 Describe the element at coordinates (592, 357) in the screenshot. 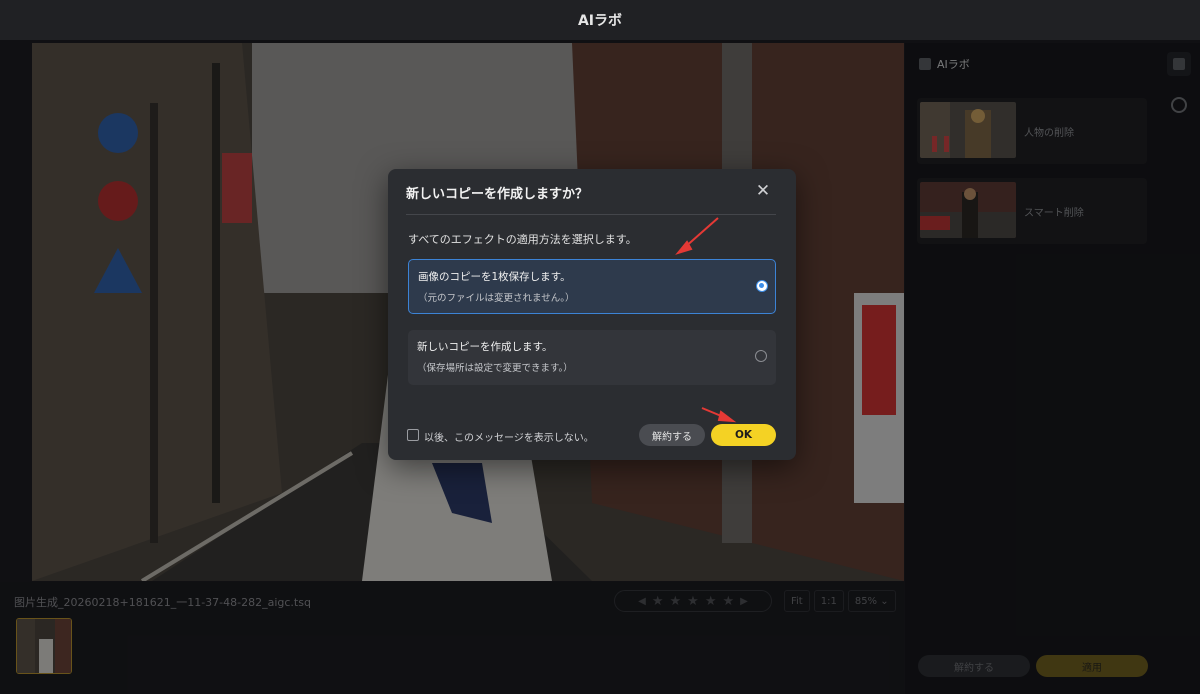

I see `option-new-copy: 新しいコピーを作成します。 （保存場所は設定で変更できます。）` at that location.